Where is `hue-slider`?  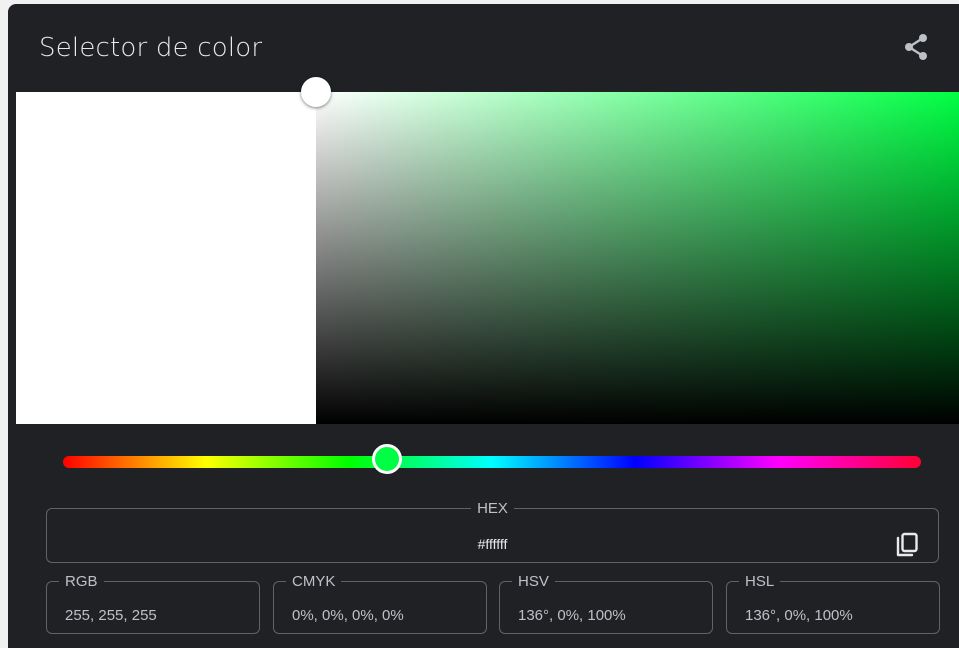 hue-slider is located at coordinates (492, 462).